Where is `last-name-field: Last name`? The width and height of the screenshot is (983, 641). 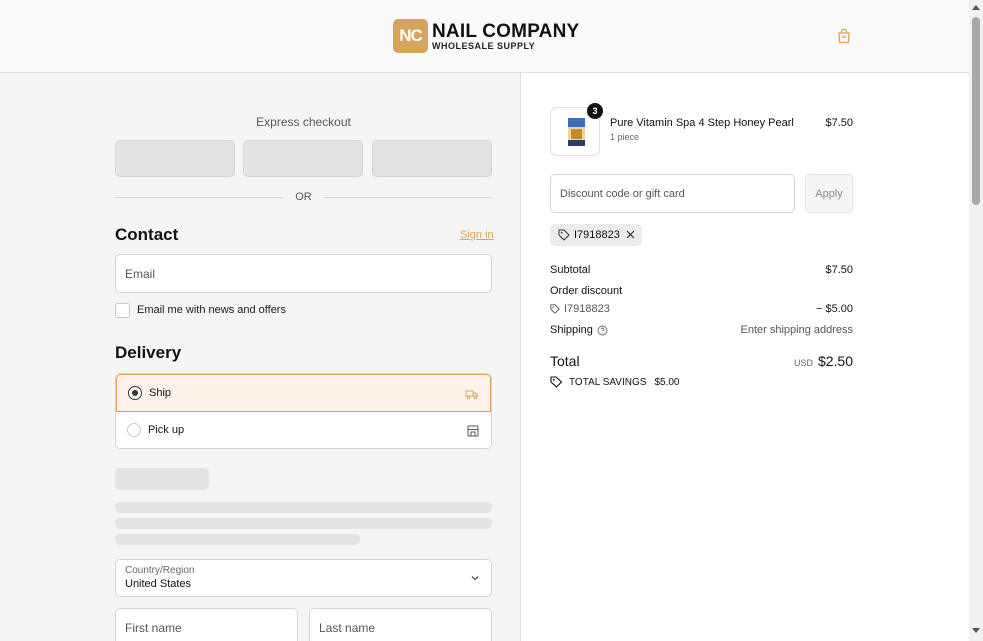 last-name-field: Last name is located at coordinates (400, 624).